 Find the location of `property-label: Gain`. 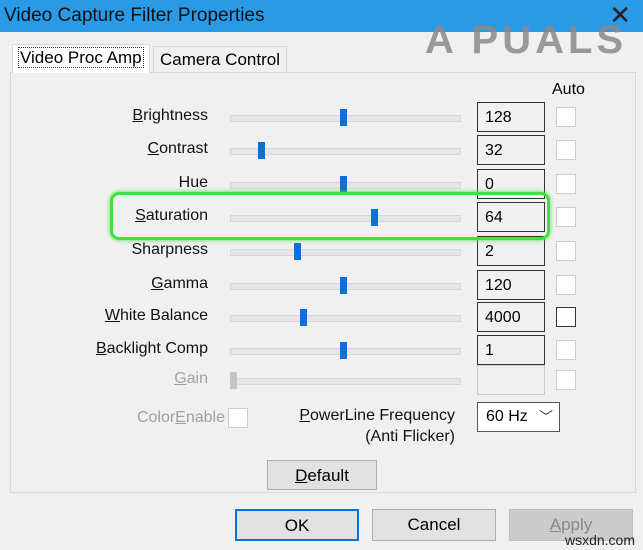

property-label: Gain is located at coordinates (191, 378).